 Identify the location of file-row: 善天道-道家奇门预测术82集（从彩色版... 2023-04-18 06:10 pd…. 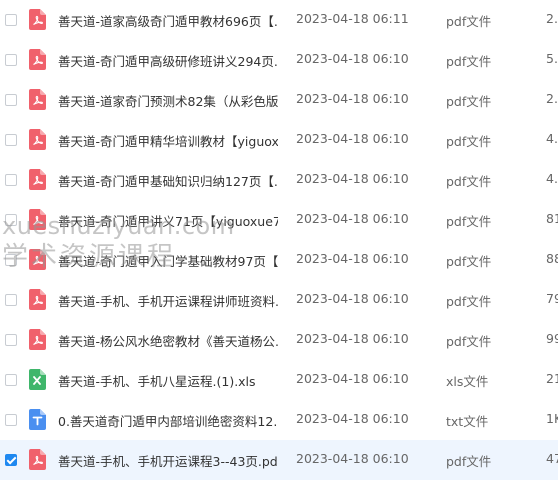
(279, 100).